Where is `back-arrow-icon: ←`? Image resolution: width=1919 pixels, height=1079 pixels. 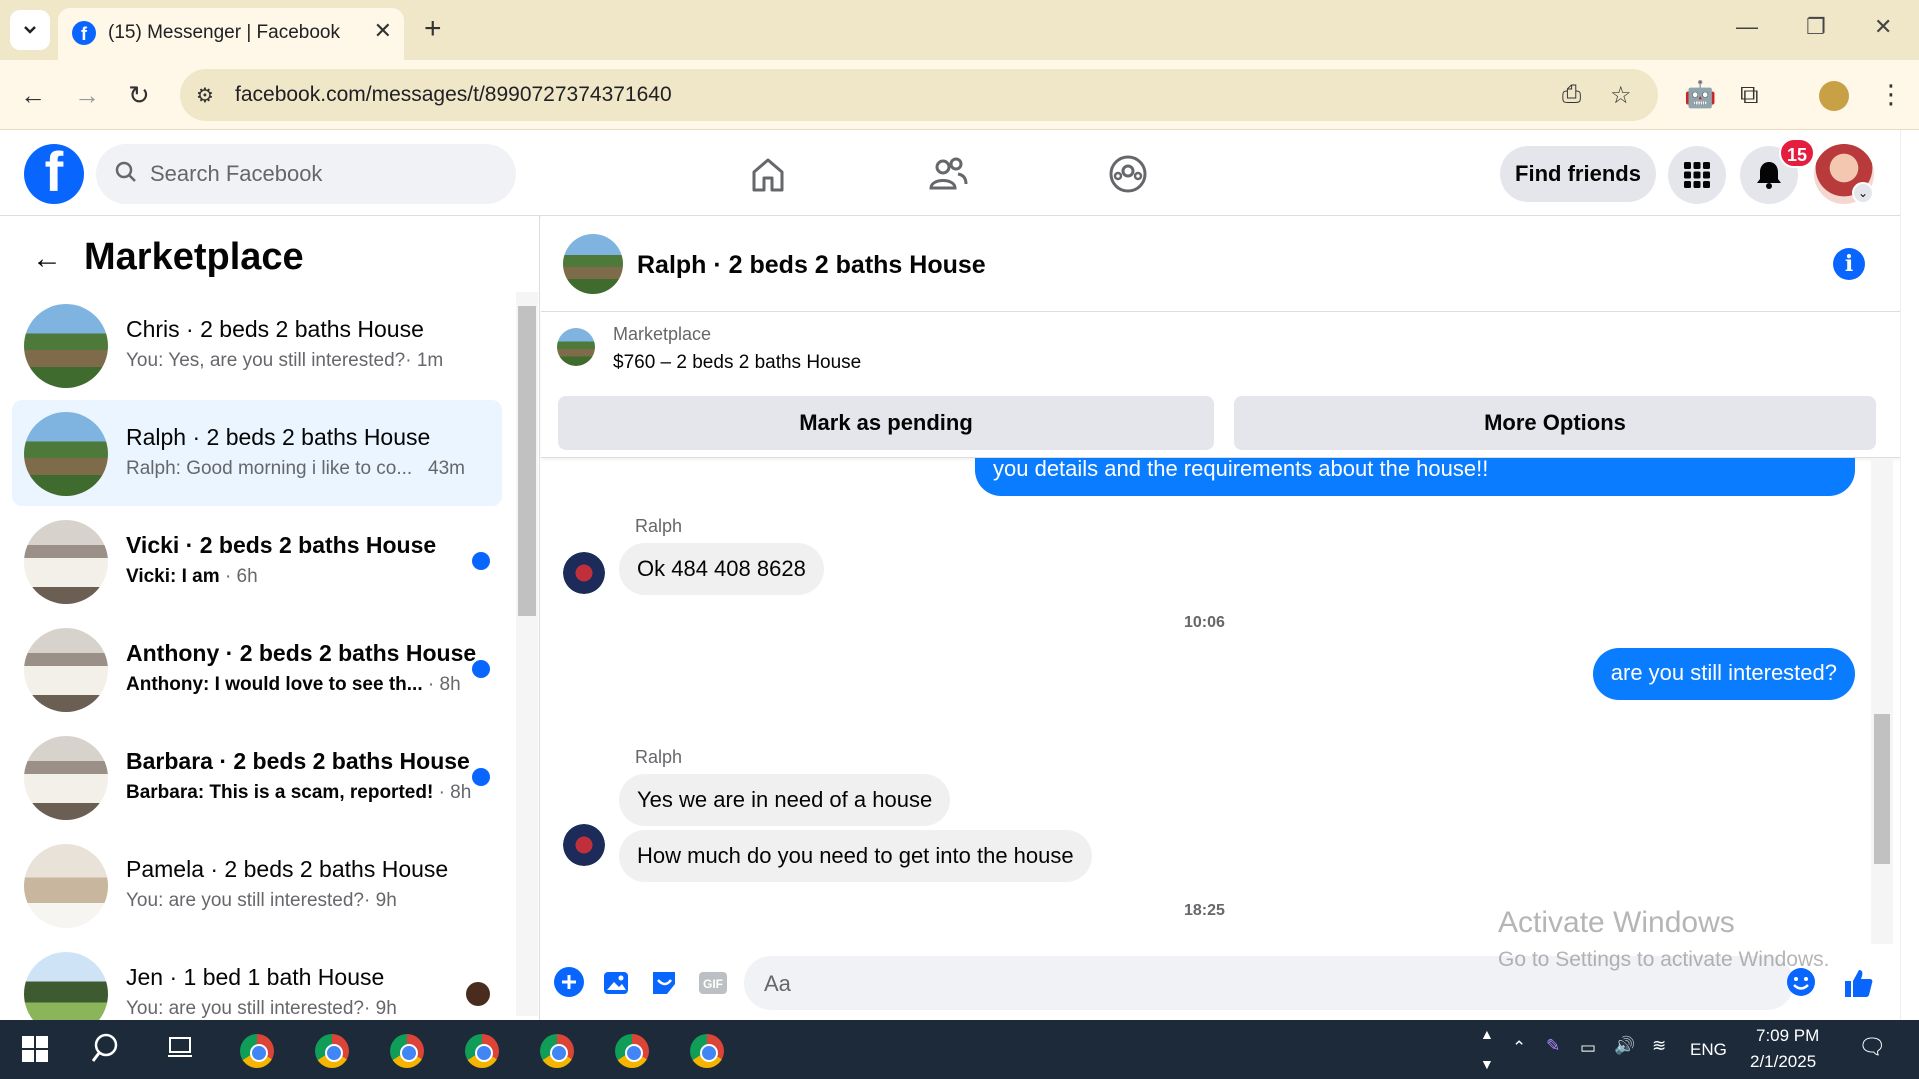 back-arrow-icon: ← is located at coordinates (47, 259).